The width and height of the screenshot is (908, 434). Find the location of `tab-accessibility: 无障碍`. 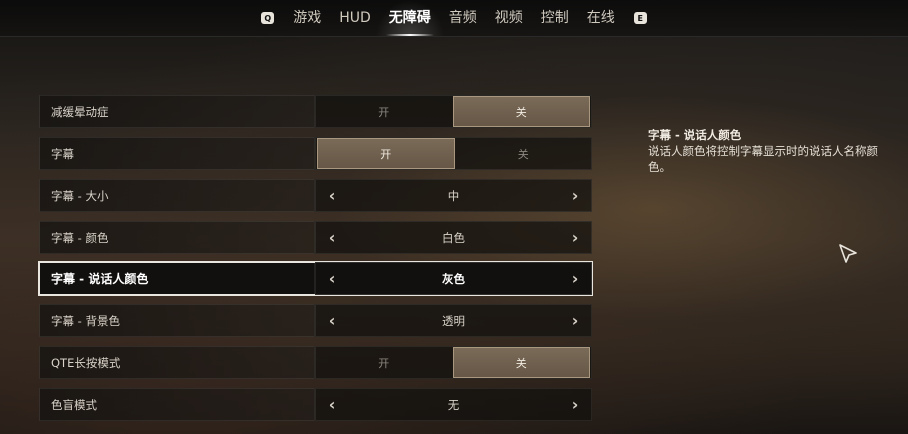

tab-accessibility: 无障碍 is located at coordinates (409, 18).